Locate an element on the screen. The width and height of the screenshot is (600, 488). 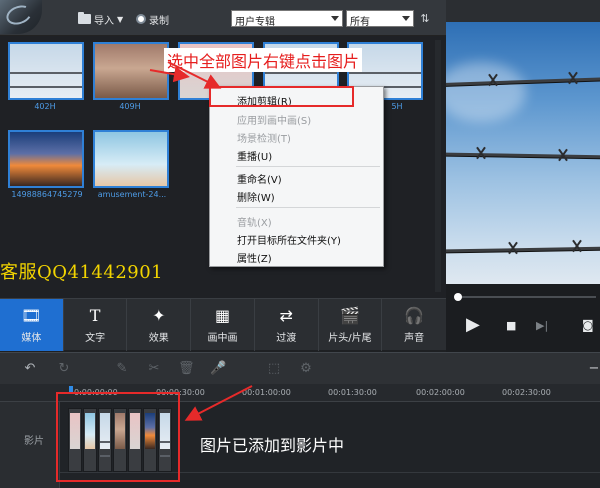
headphones-icon: 🎧 is located at coordinates (414, 315).